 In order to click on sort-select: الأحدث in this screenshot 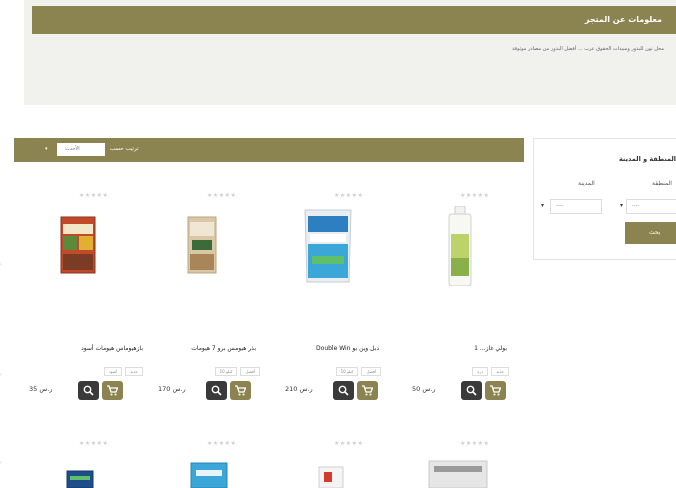, I will do `click(81, 149)`.